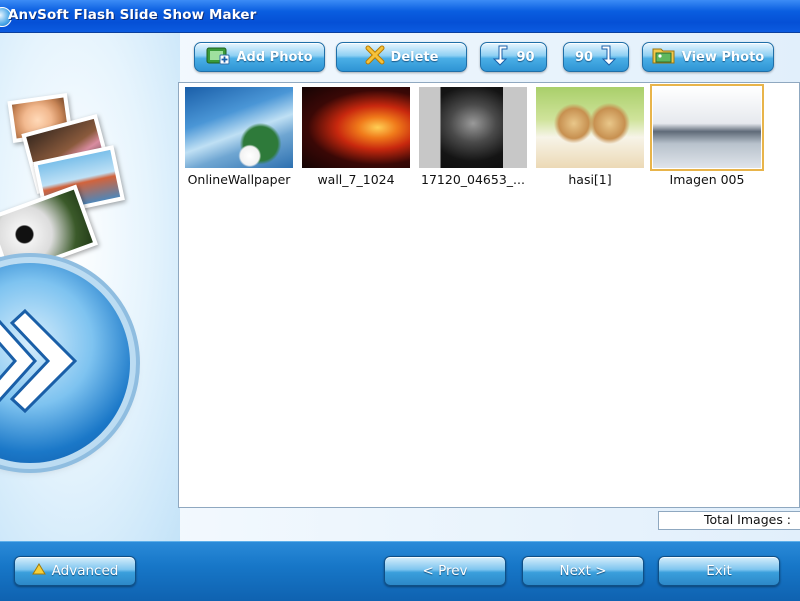 This screenshot has height=601, width=800. I want to click on prev-button: < Prev, so click(445, 571).